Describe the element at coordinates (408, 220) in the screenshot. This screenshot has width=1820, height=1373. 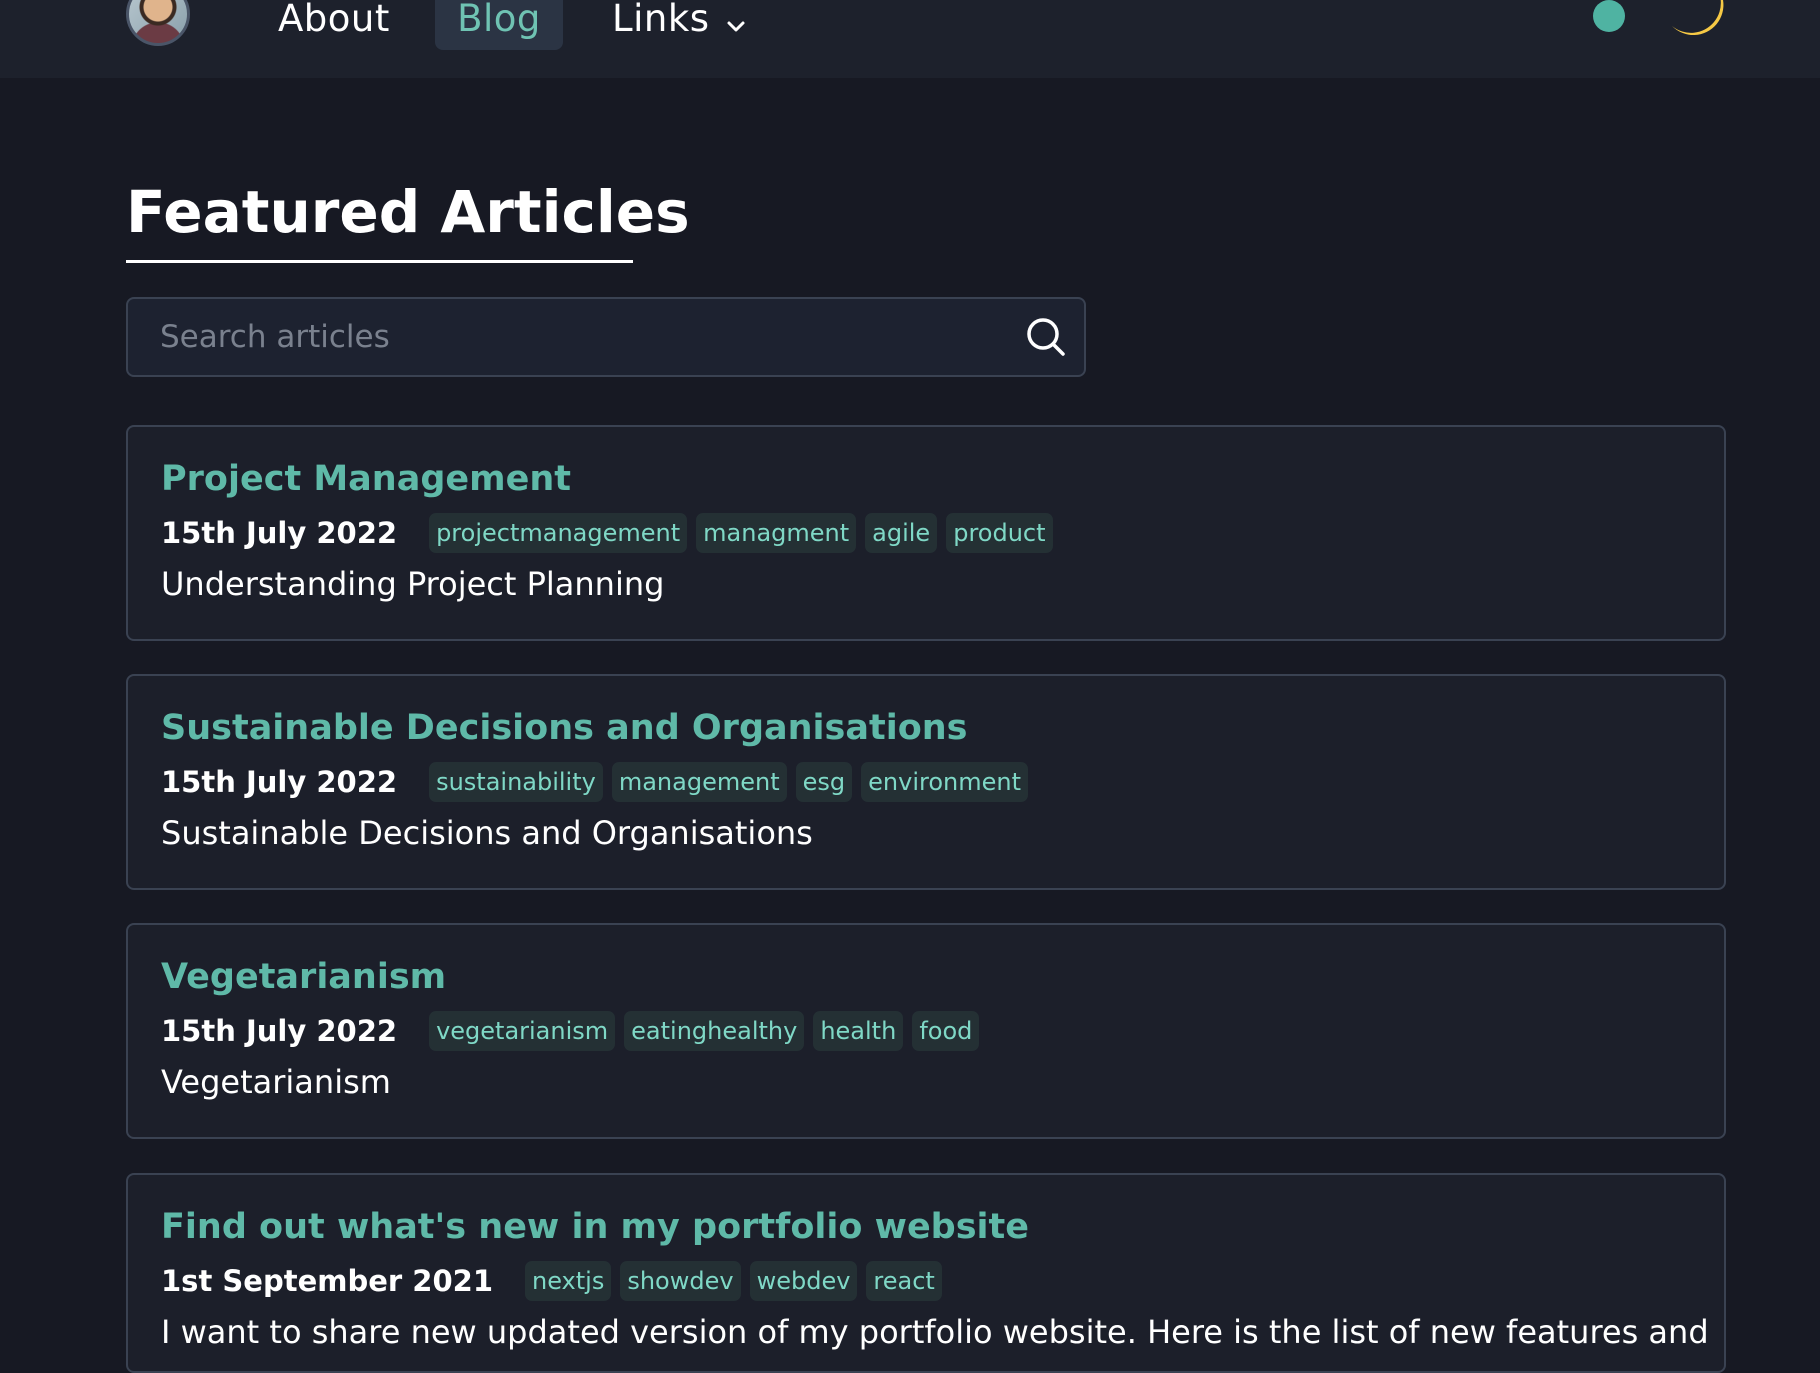
I see `page-title: Featured Articles` at that location.